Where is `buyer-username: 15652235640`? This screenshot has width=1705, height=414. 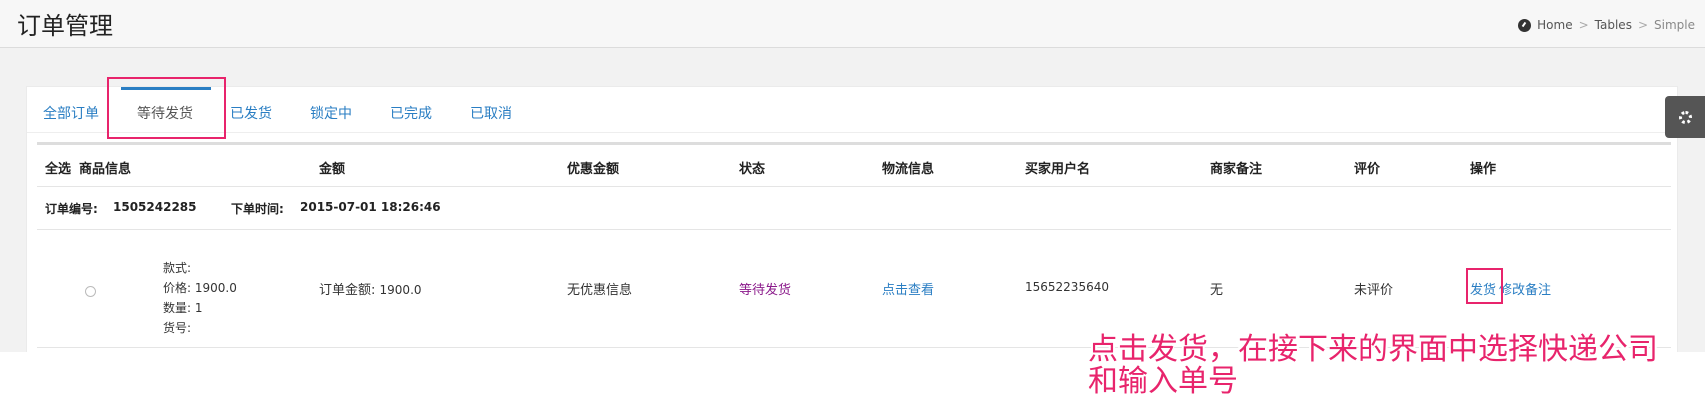
buyer-username: 15652235640 is located at coordinates (1067, 287).